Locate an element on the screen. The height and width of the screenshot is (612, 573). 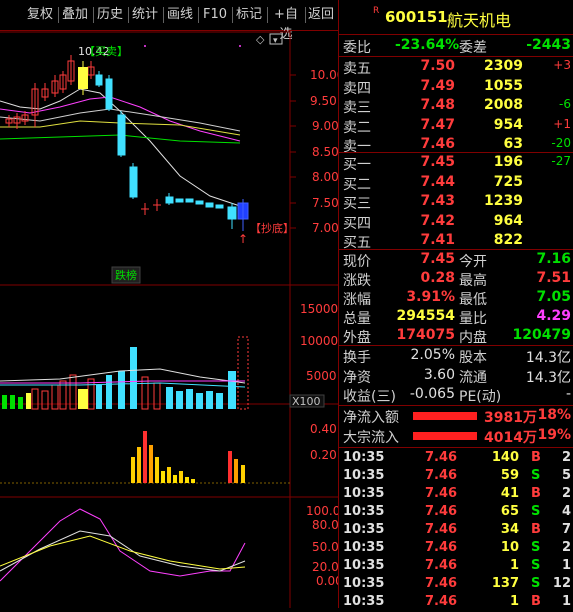
indicator2-tick: 50.00 is located at coordinates (325, 547).